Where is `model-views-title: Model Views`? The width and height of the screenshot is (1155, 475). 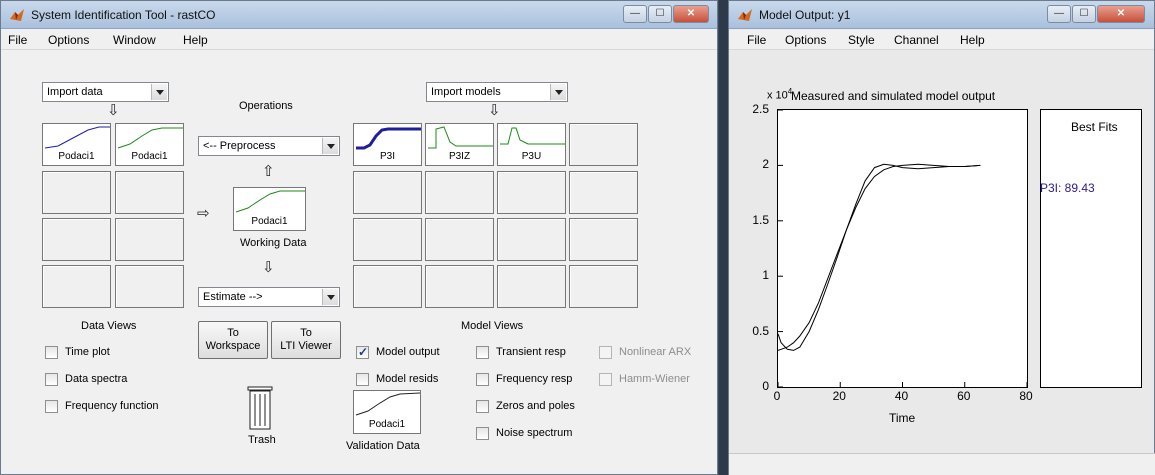 model-views-title: Model Views is located at coordinates (492, 326).